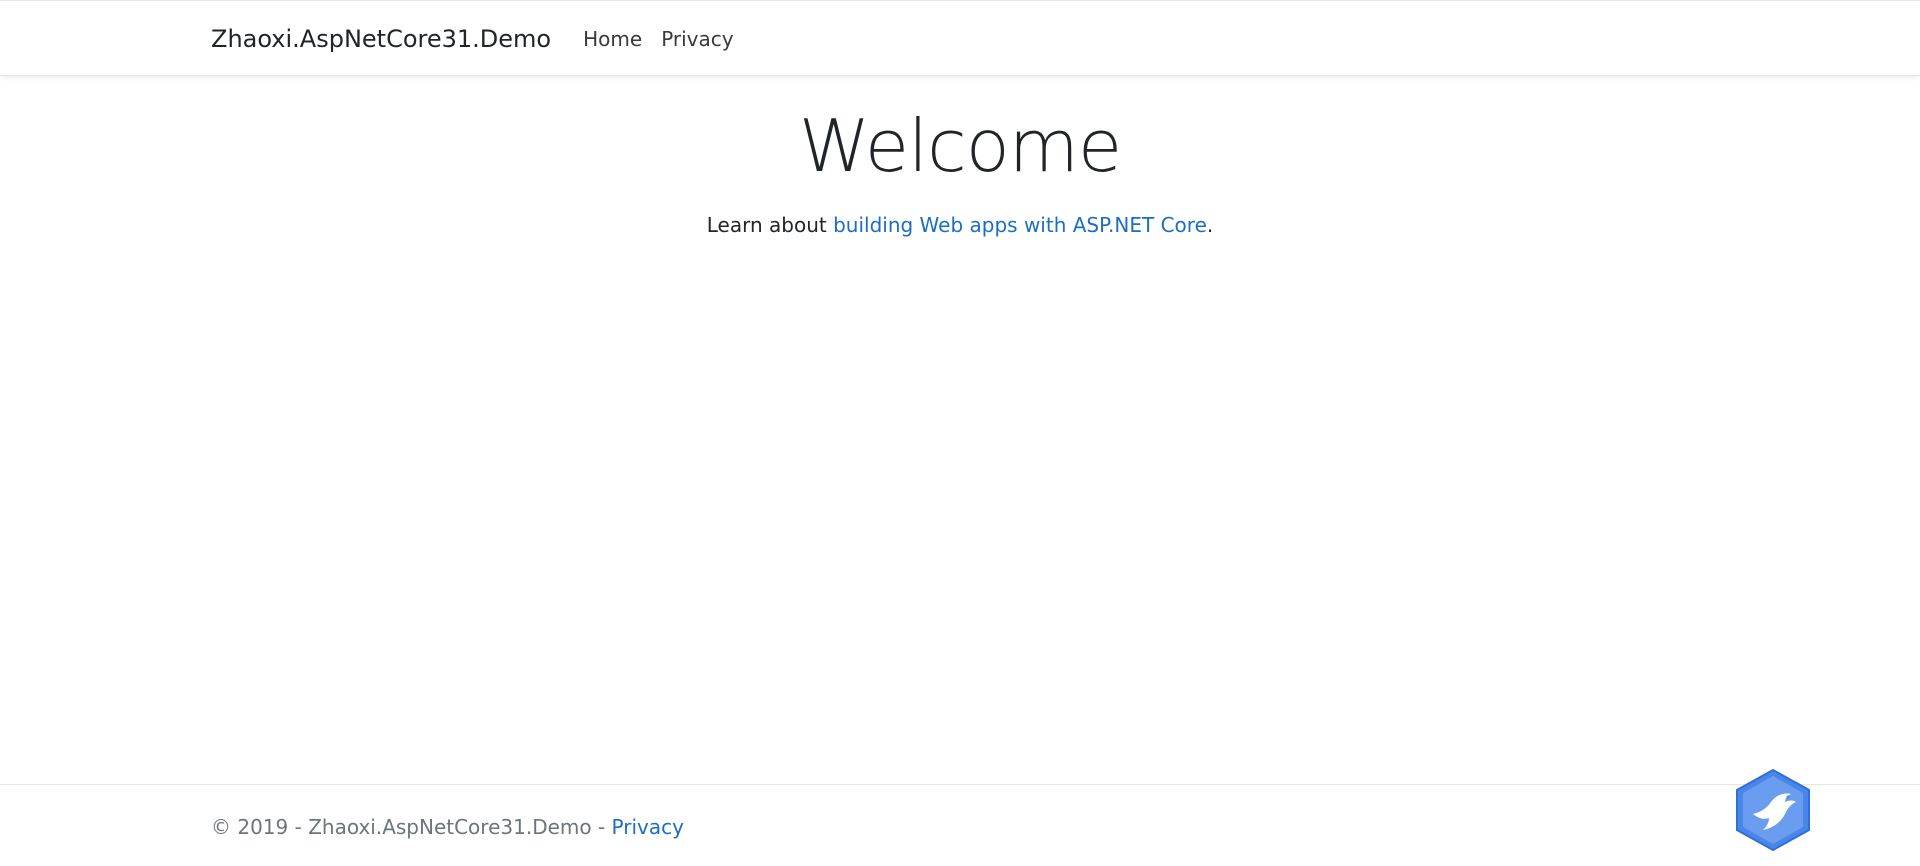 The width and height of the screenshot is (1920, 866). I want to click on nav-link-privacy: Privacy, so click(697, 39).